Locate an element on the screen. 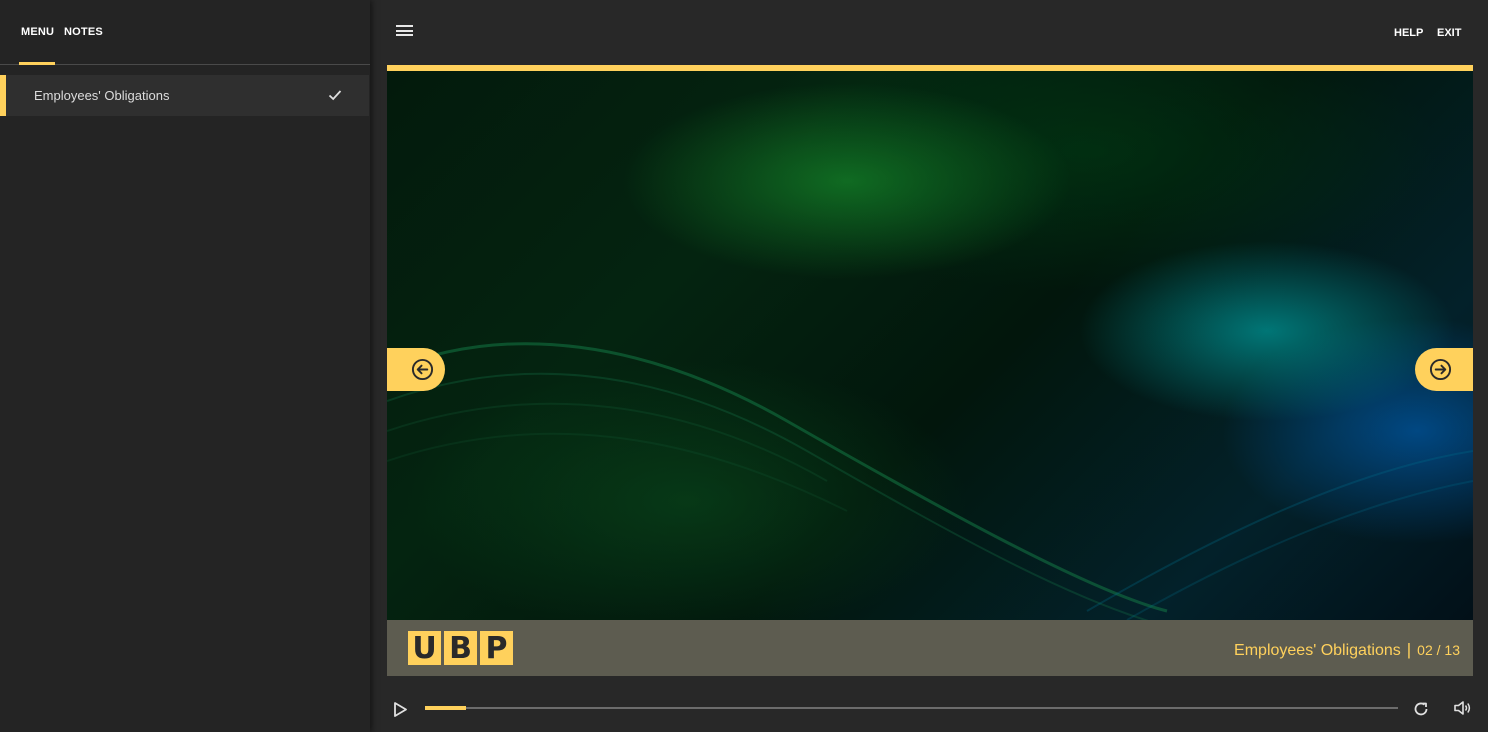 Image resolution: width=1488 pixels, height=732 pixels. play-icon is located at coordinates (400, 709).